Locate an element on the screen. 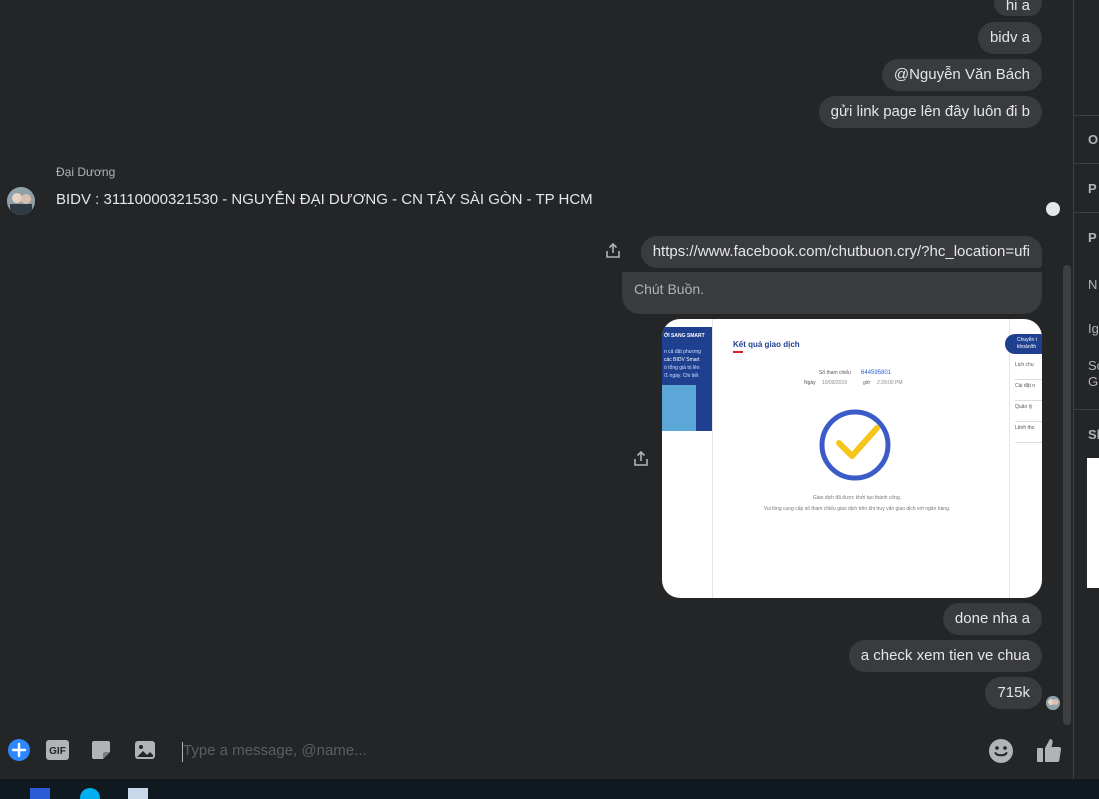 The image size is (1099, 799). avatar-photo-icon is located at coordinates (21, 201).